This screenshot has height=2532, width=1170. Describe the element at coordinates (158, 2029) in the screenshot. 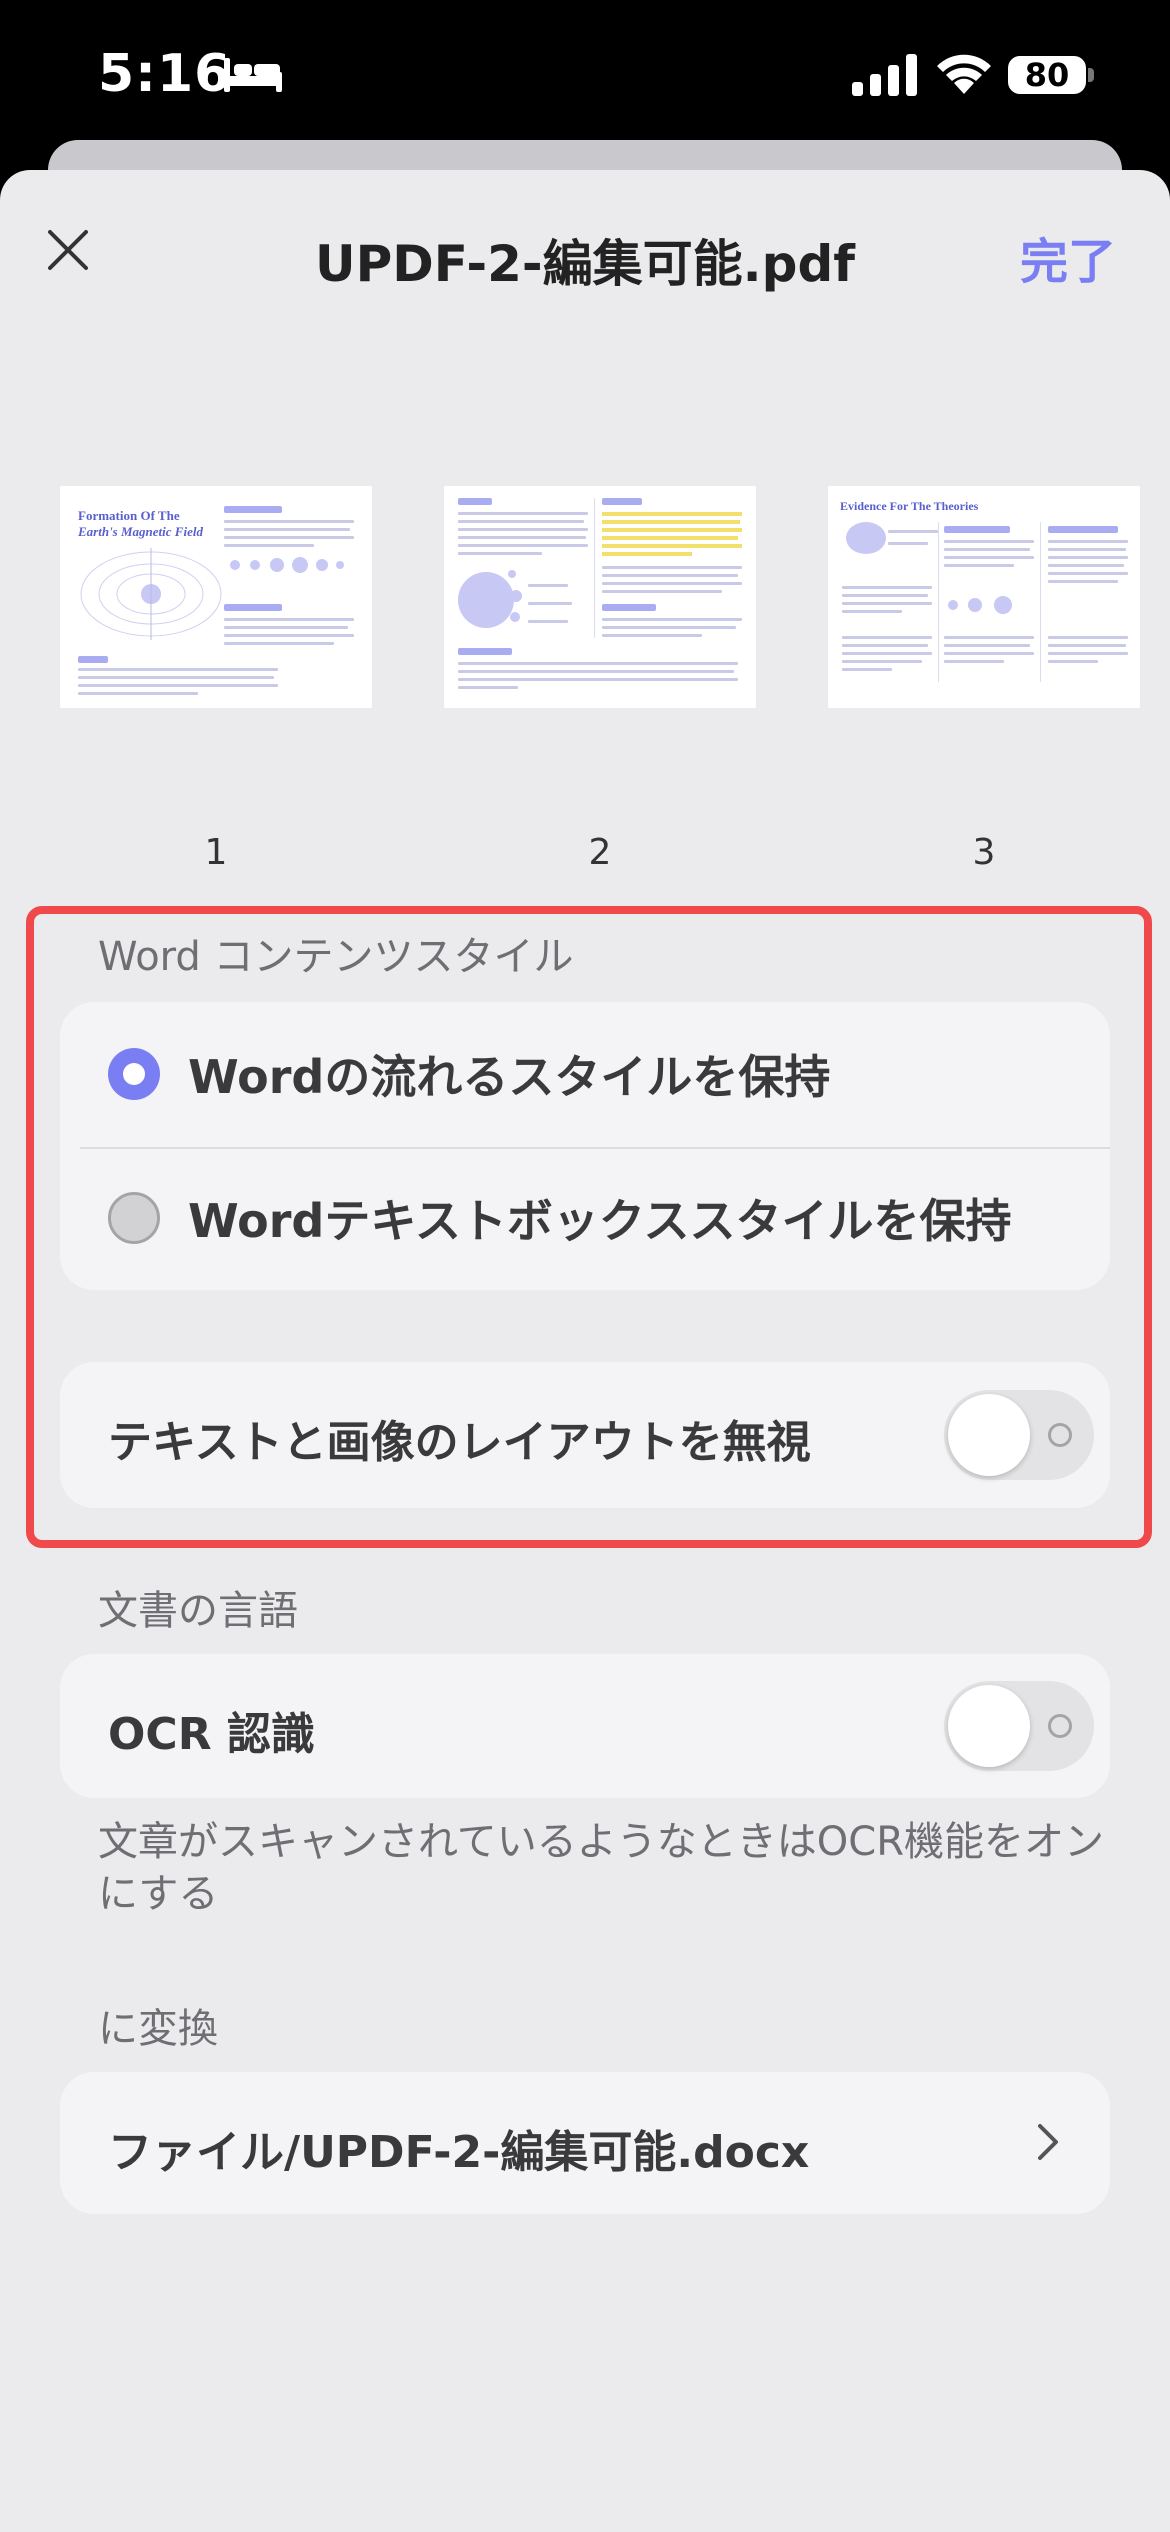

I see `convert-section-label: に変換` at that location.